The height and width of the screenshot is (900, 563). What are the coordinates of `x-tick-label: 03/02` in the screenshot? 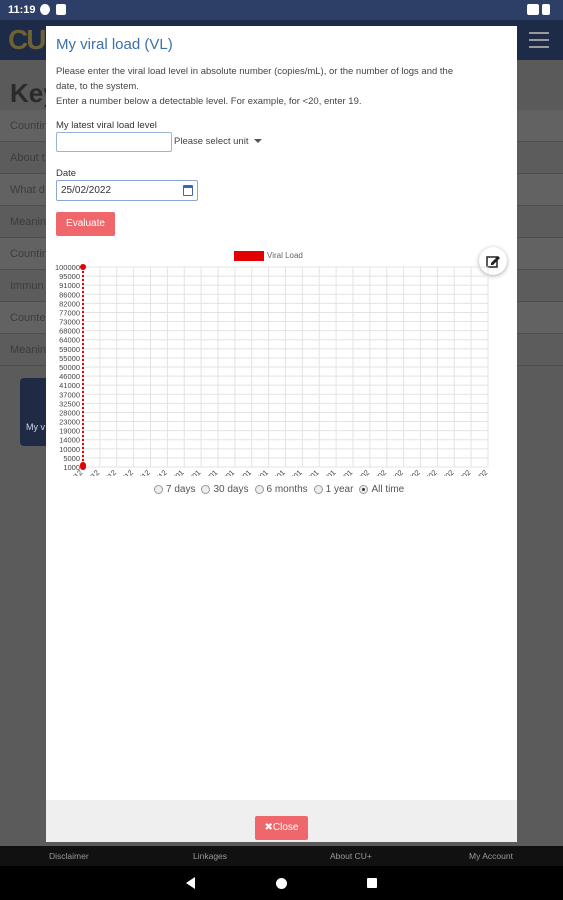 It's located at (362, 472).